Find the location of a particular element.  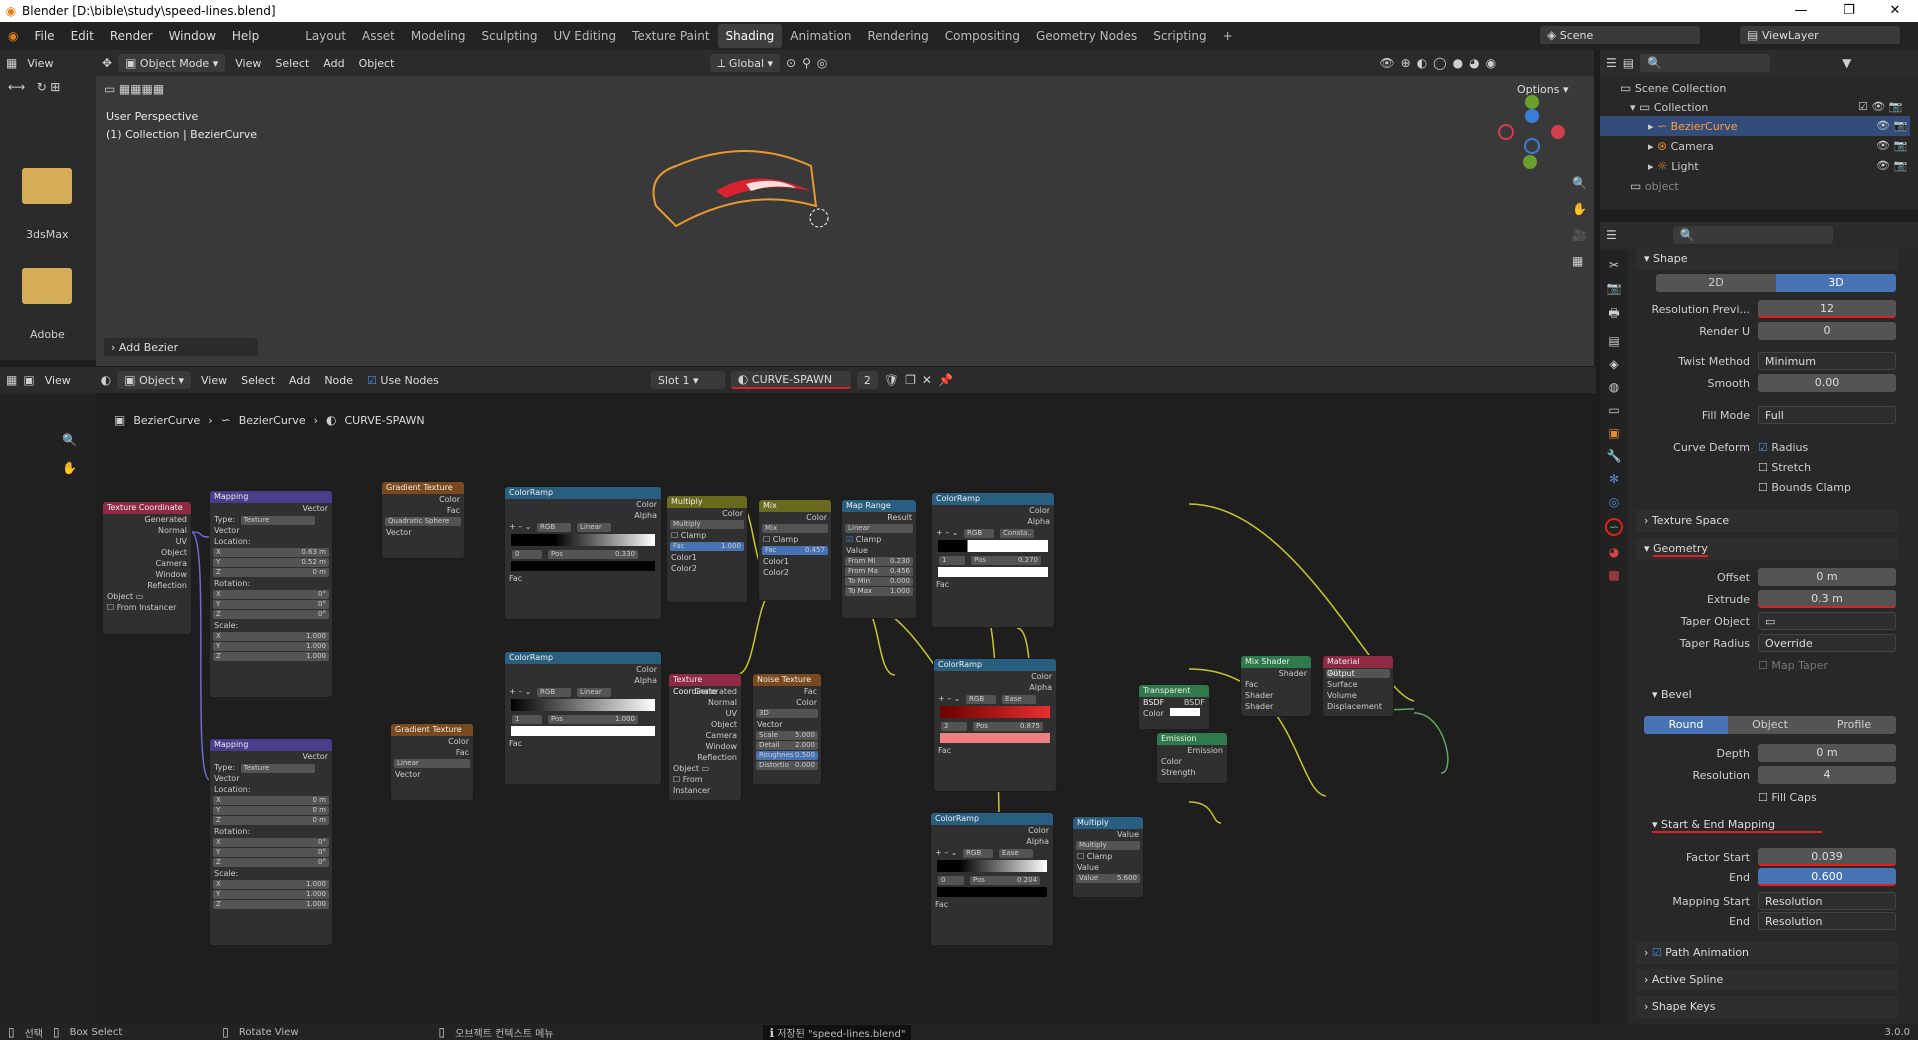

node-title: Gradient Texture is located at coordinates (432, 730).